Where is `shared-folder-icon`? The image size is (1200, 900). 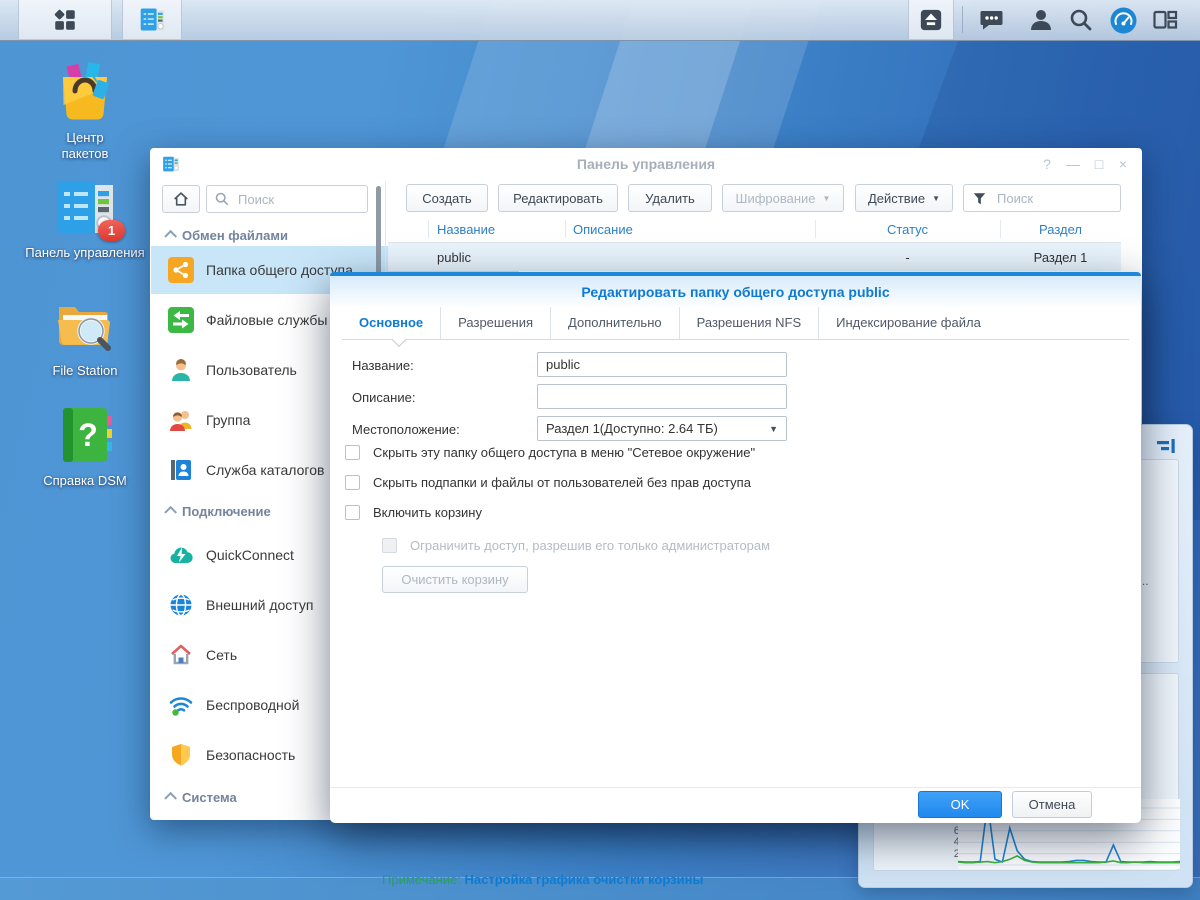 shared-folder-icon is located at coordinates (181, 270).